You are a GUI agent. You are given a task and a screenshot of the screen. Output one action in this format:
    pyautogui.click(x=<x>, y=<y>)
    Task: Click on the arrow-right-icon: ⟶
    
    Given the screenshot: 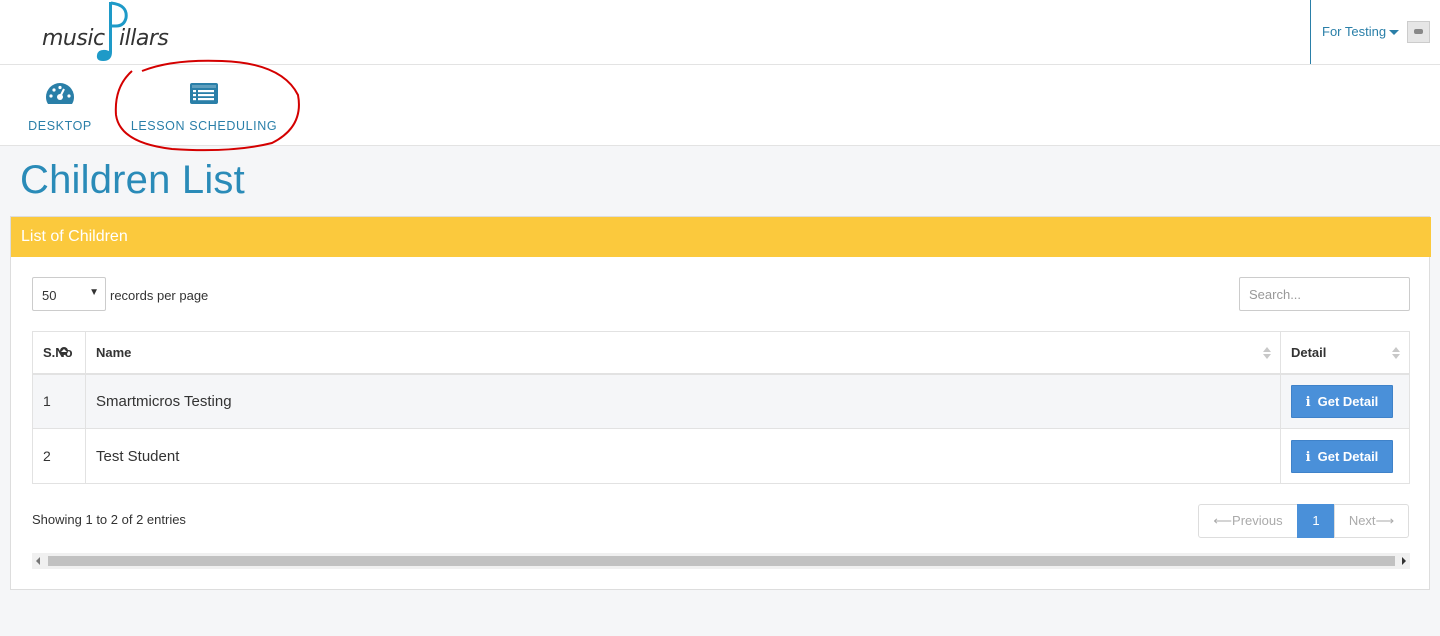 What is the action you would take?
    pyautogui.click(x=1385, y=520)
    